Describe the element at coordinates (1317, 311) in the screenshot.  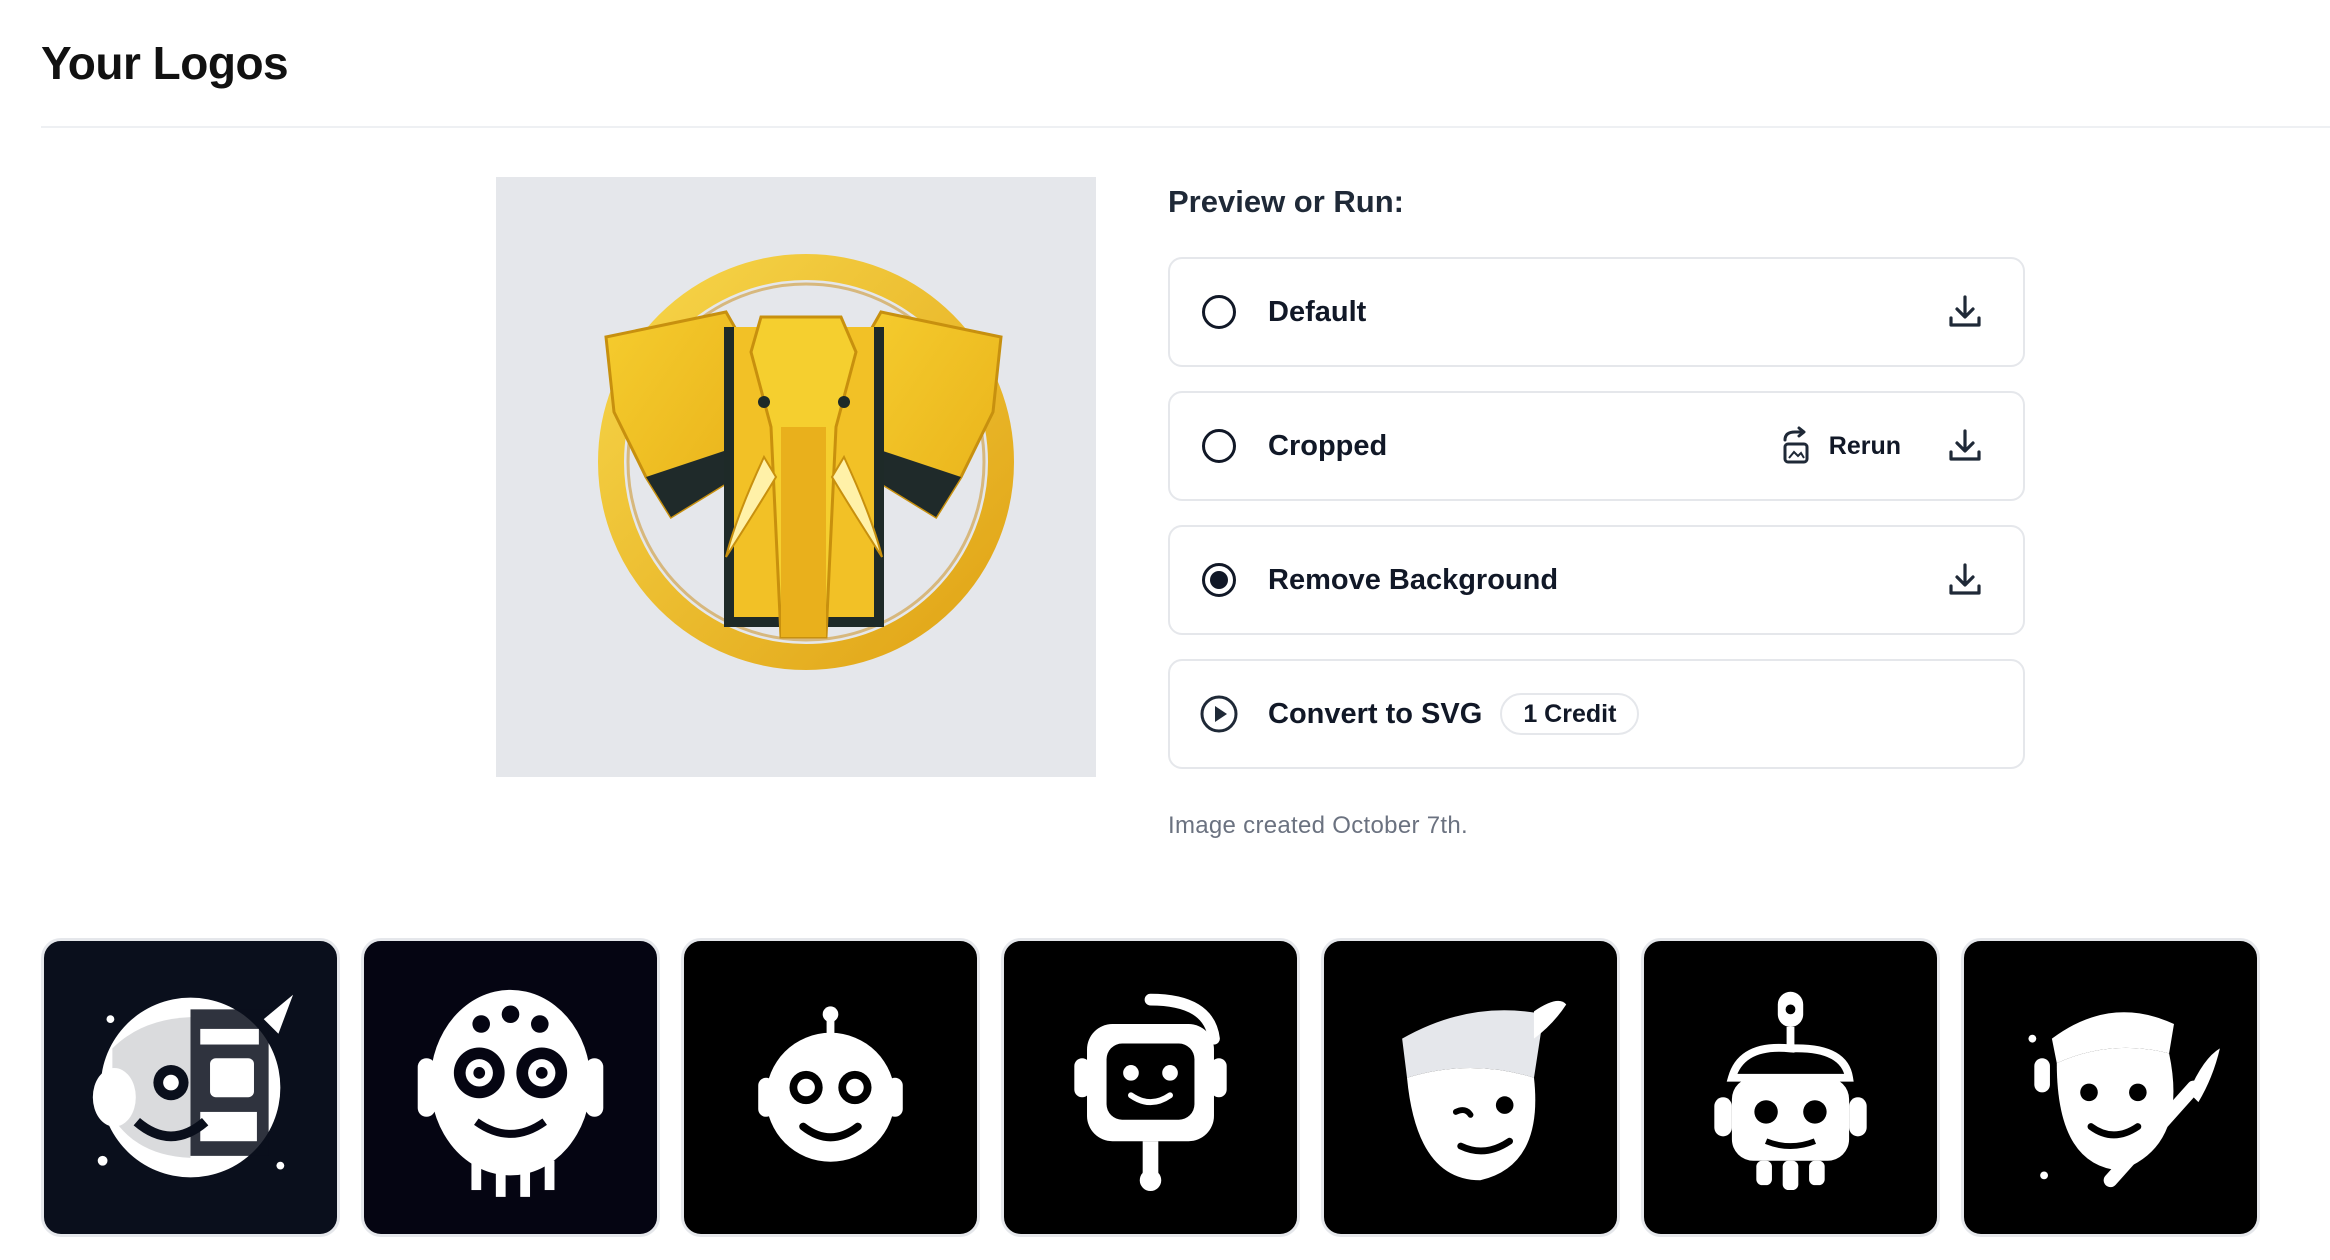
I see `option-label-default: Default` at that location.